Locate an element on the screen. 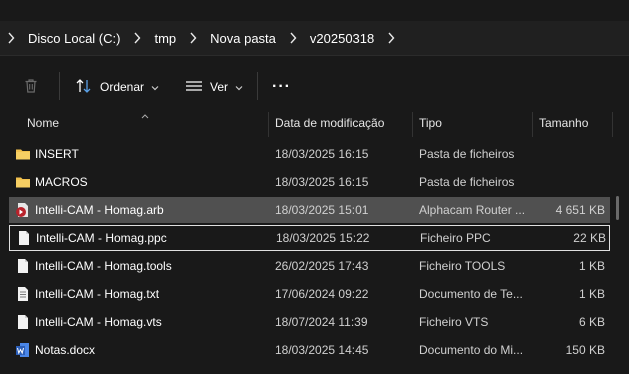  vertical-scrollbar is located at coordinates (617, 208).